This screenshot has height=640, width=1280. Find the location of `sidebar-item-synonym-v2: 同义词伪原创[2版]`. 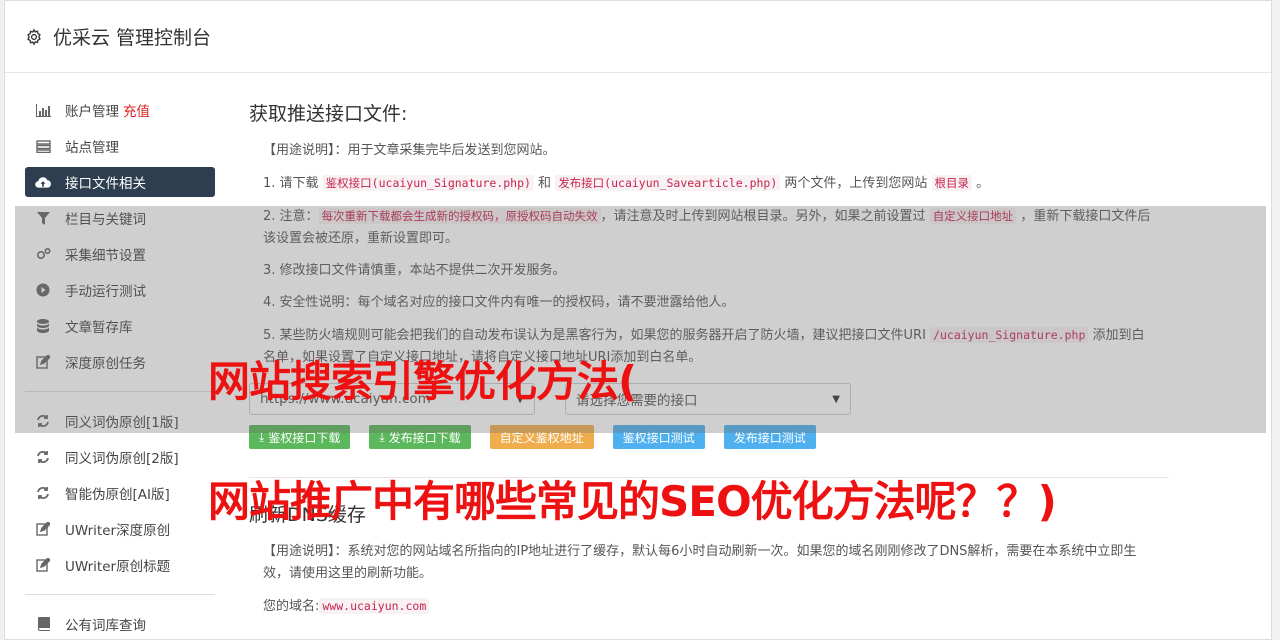

sidebar-item-synonym-v2: 同义词伪原创[2版] is located at coordinates (120, 457).